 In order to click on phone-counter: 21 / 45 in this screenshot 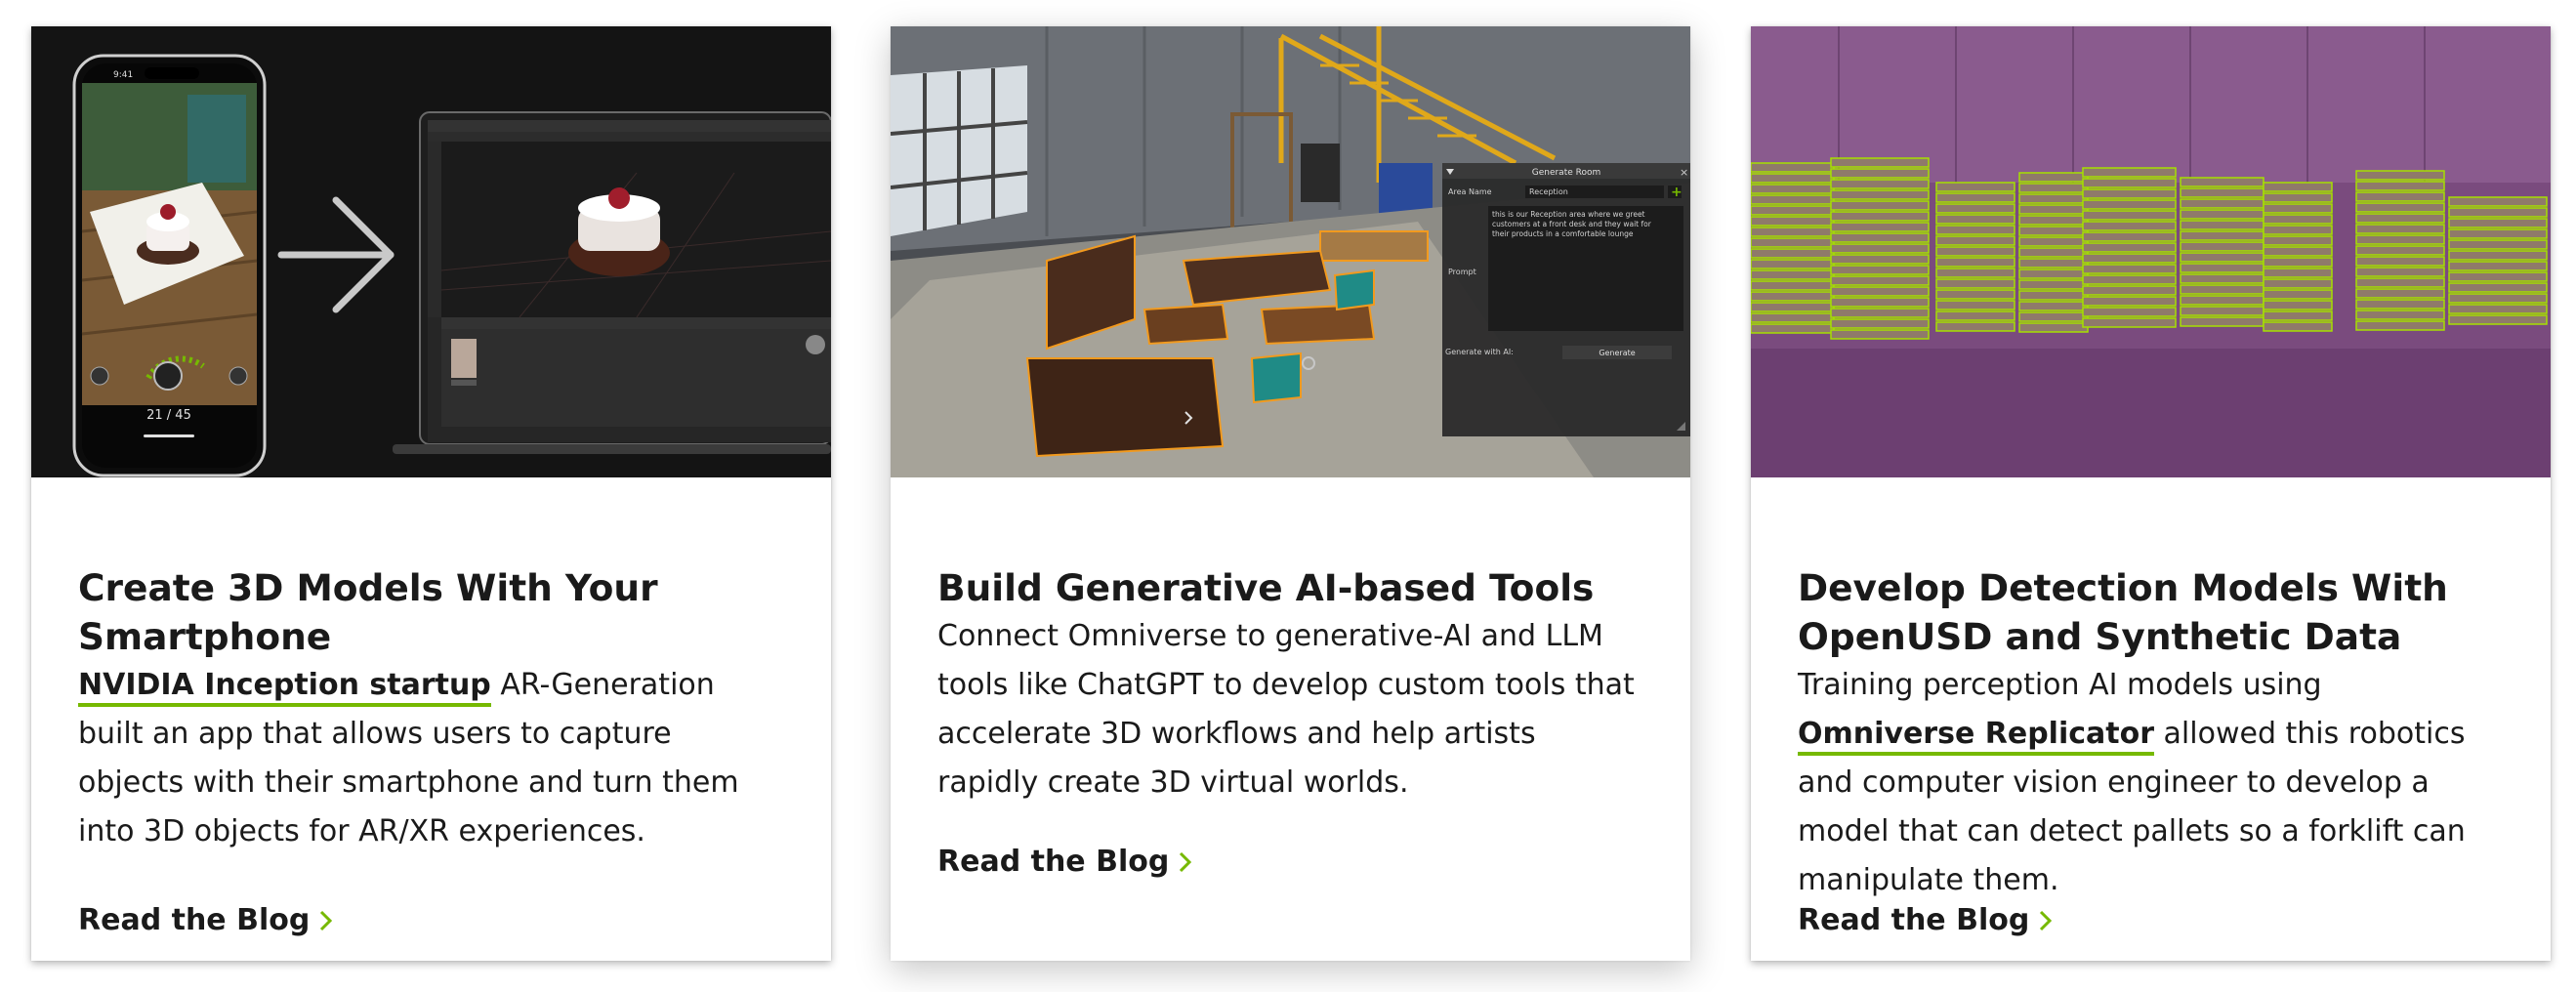, I will do `click(169, 415)`.